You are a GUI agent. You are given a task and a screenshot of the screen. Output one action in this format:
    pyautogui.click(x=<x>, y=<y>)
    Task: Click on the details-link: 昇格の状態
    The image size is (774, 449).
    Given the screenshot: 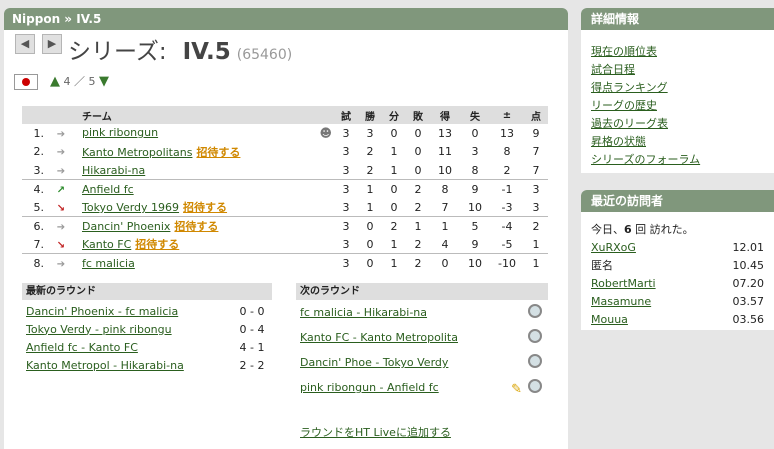 What is the action you would take?
    pyautogui.click(x=618, y=141)
    